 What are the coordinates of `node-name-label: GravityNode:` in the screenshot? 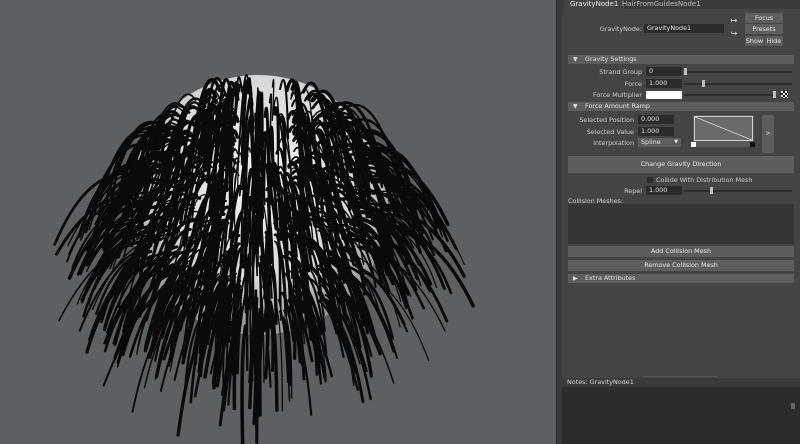 It's located at (620, 29).